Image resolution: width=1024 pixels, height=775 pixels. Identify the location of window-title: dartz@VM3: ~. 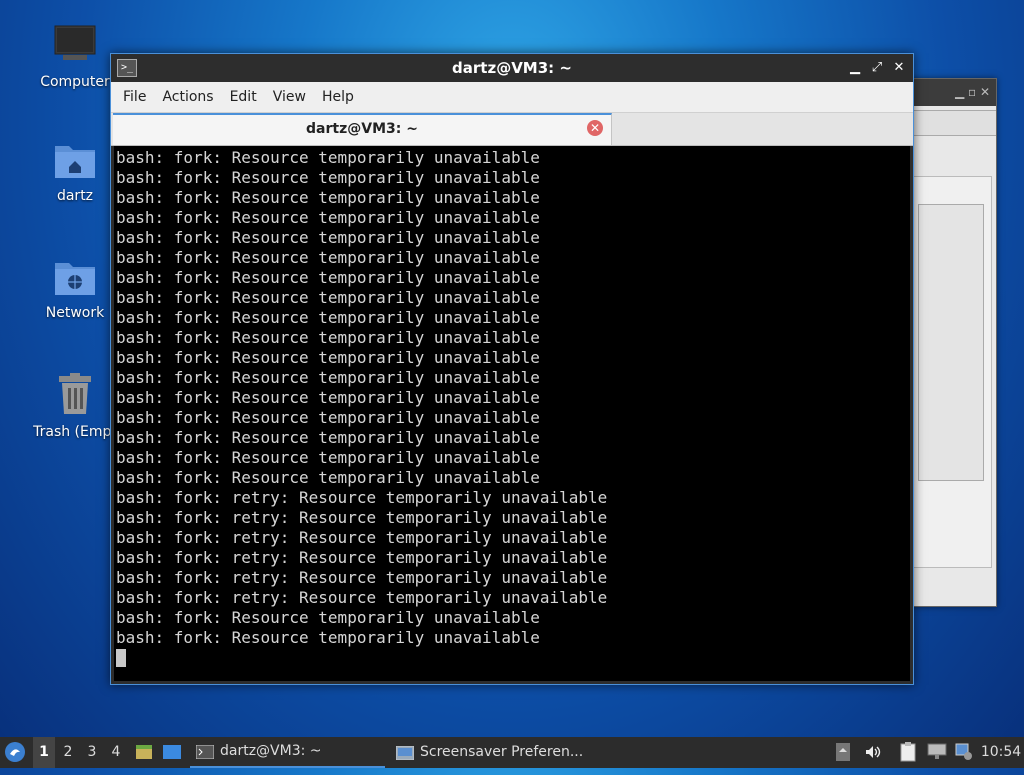
(512, 68).